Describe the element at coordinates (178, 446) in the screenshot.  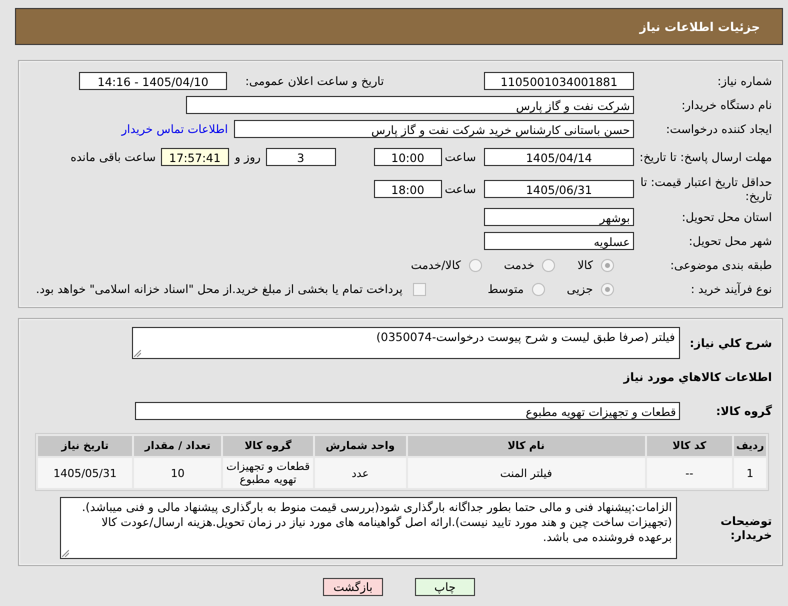
I see `column-header: تعداد / مقدار` at that location.